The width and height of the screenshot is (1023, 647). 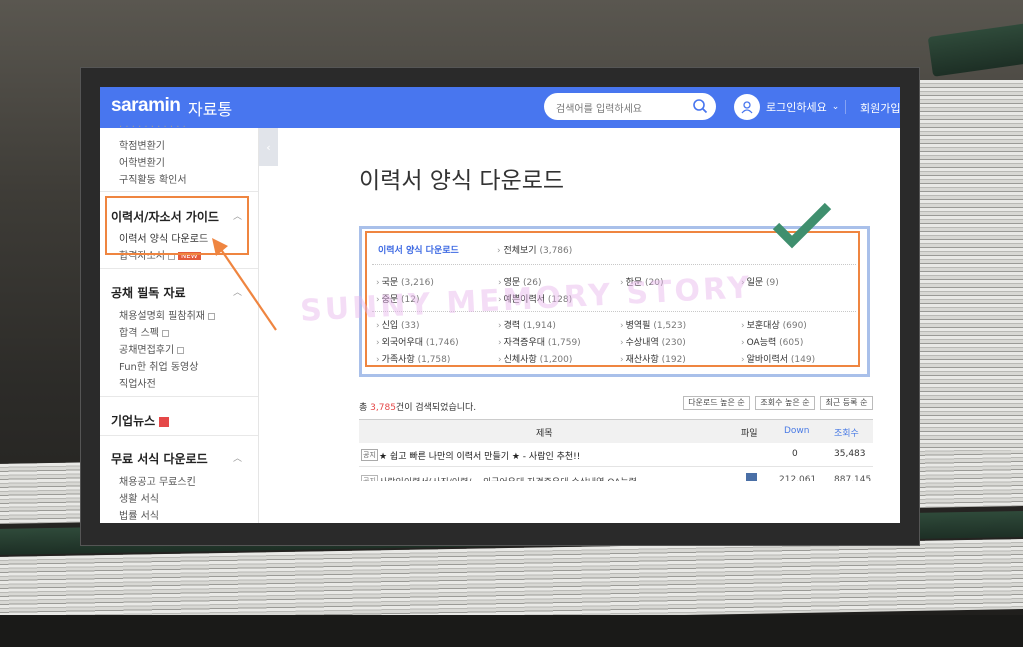 What do you see at coordinates (964, 265) in the screenshot?
I see `paper-stack` at bounding box center [964, 265].